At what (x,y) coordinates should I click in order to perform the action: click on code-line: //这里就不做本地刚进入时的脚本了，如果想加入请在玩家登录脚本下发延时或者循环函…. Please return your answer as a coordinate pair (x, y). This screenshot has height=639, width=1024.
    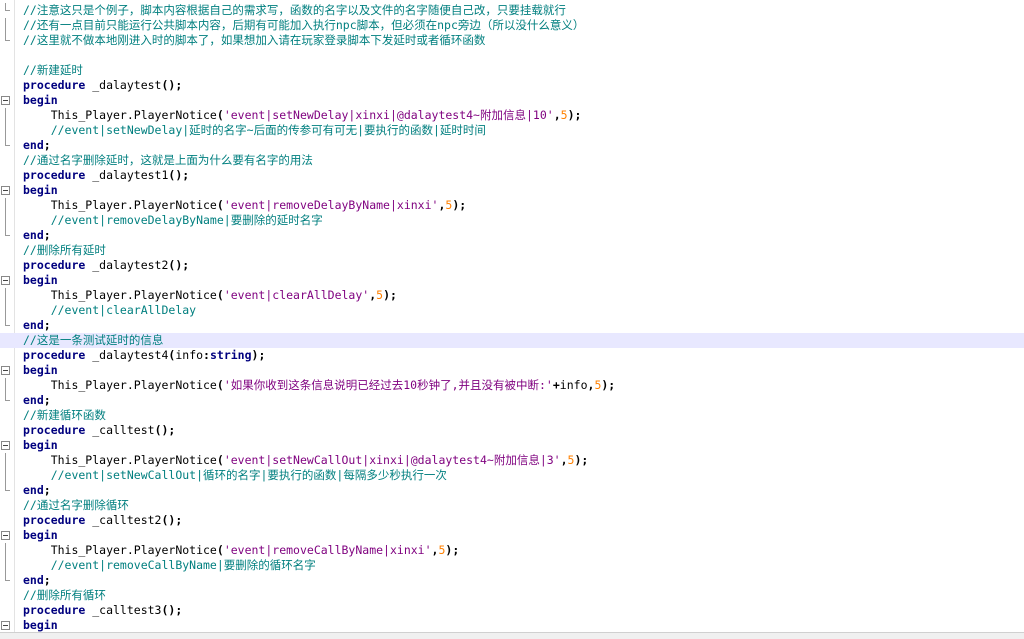
    Looking at the image, I should click on (512, 40).